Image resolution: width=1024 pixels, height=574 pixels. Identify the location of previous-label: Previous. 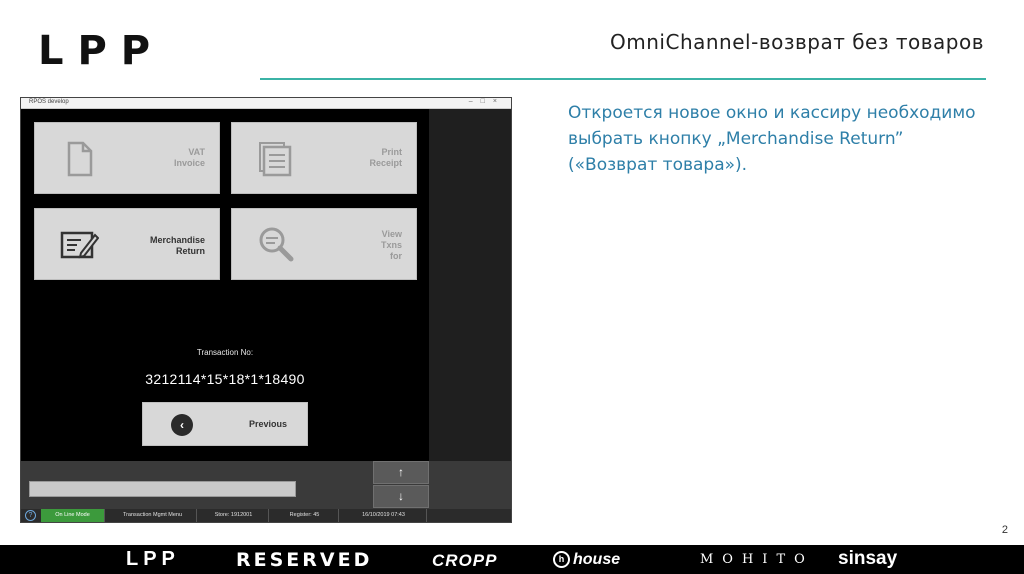
(267, 424).